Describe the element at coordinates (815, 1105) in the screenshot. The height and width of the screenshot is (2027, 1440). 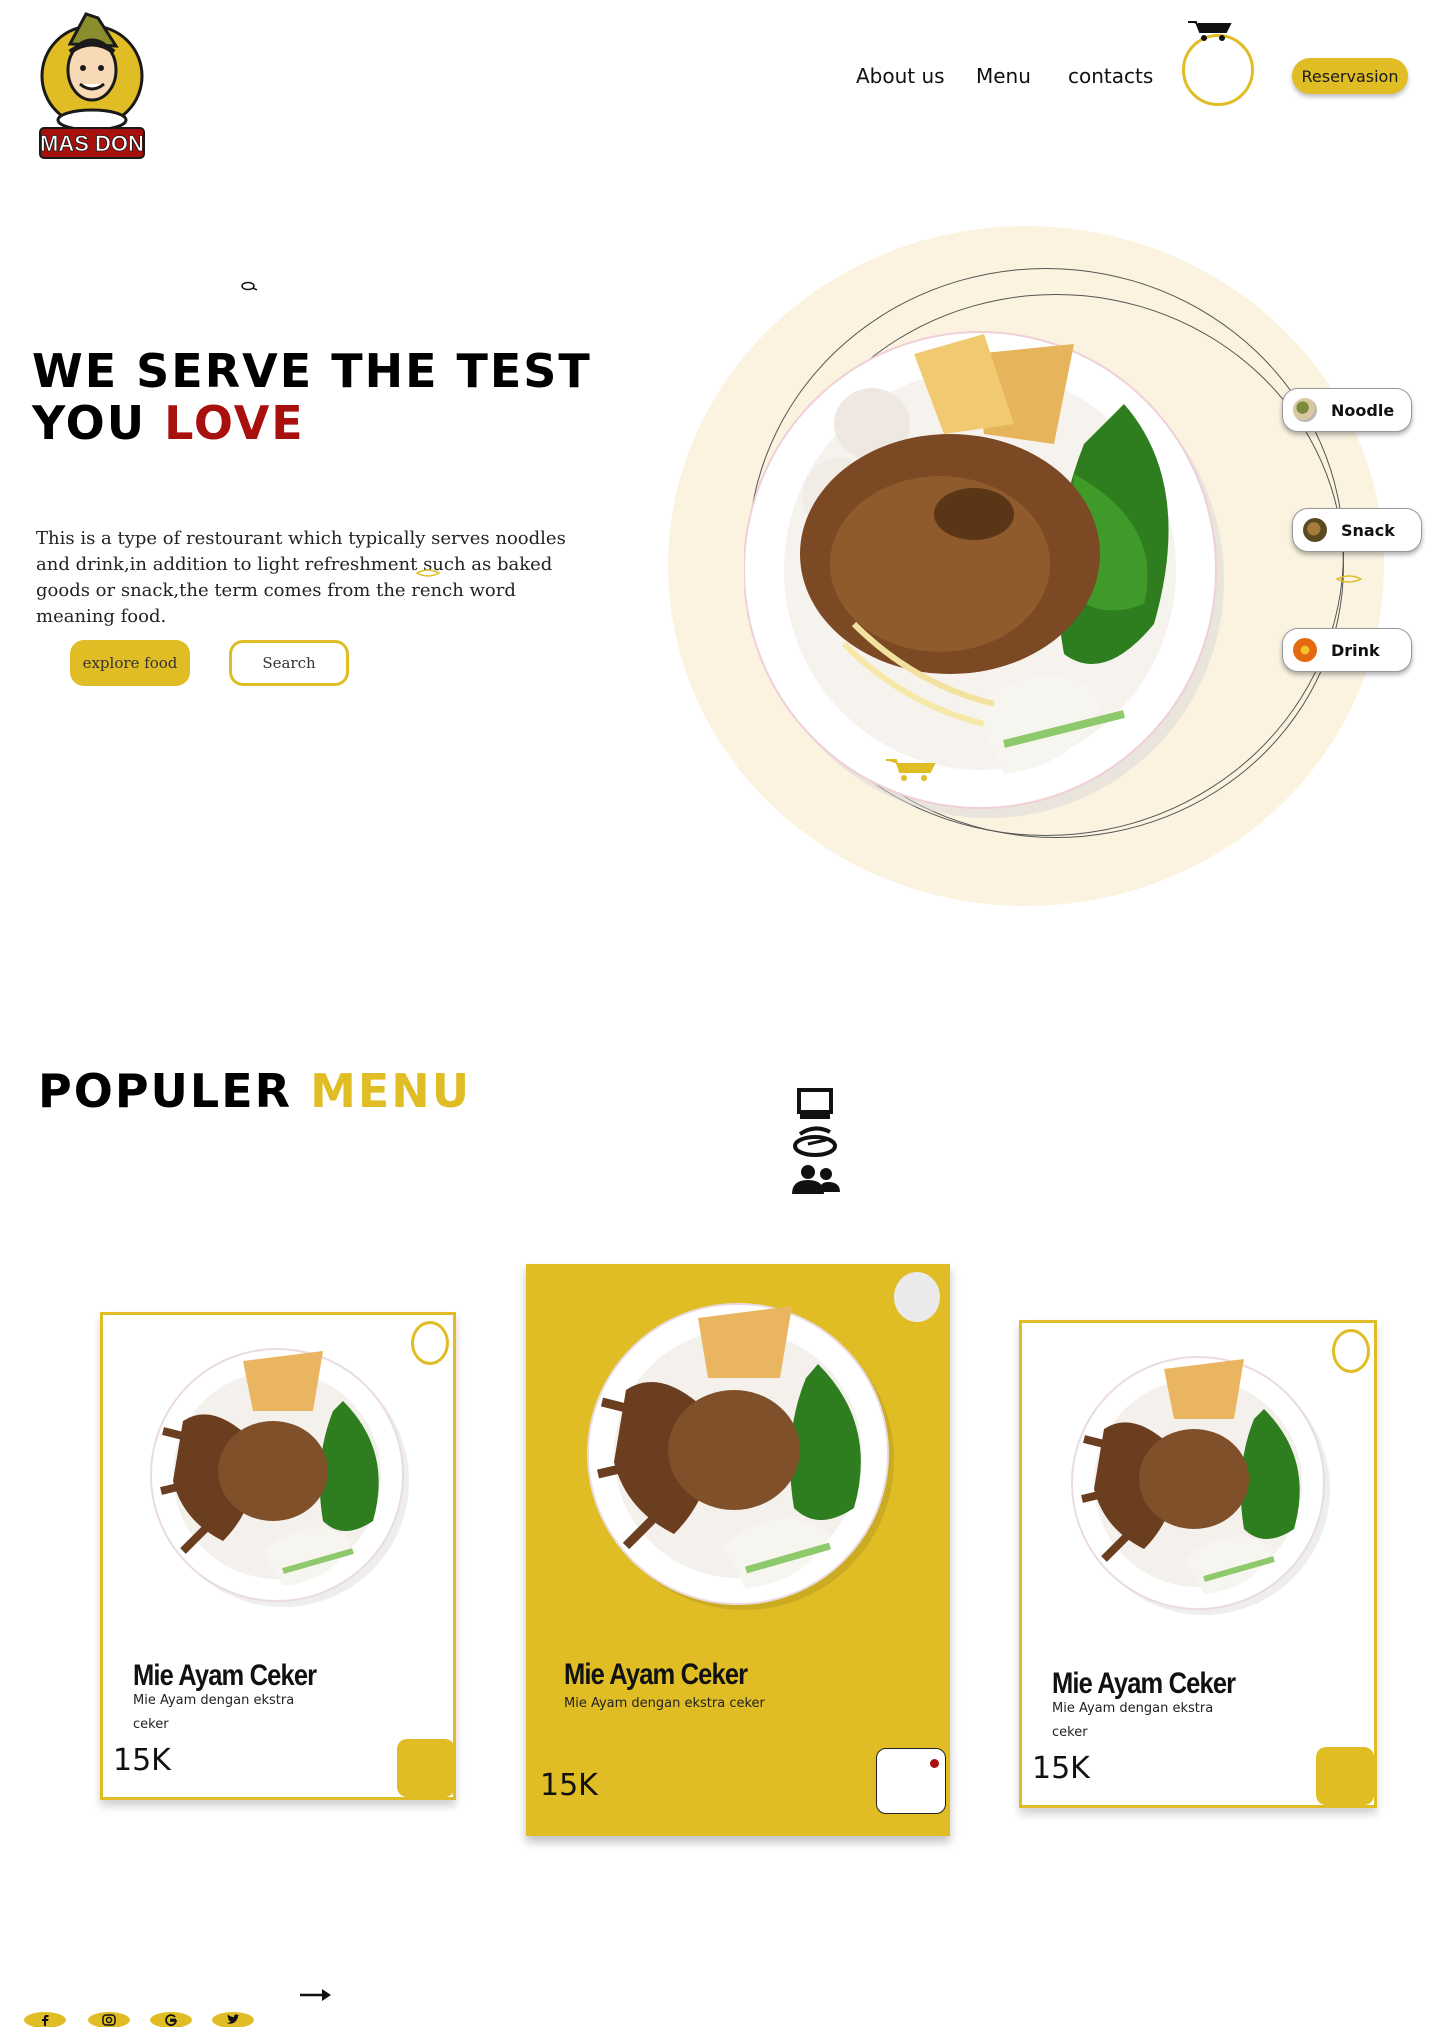
I see `monitor-icon` at that location.